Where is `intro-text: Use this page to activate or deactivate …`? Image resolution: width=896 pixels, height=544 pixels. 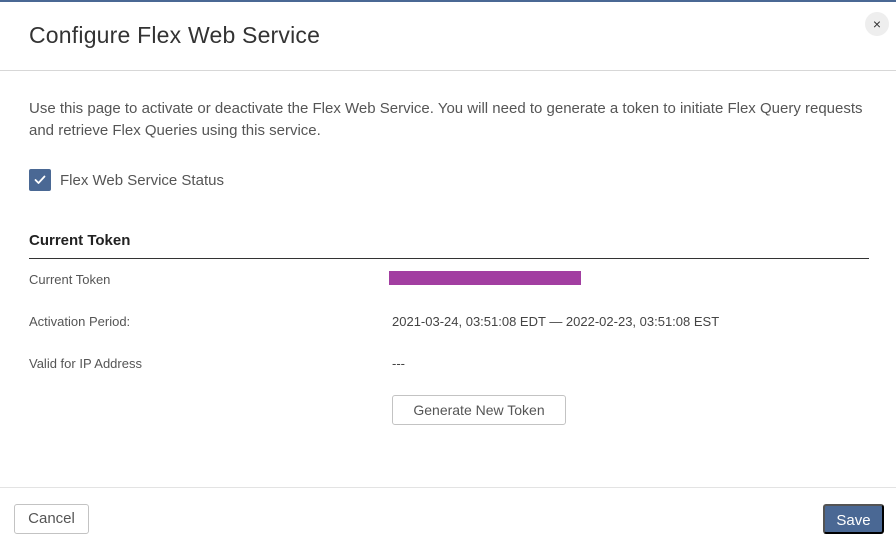
intro-text: Use this page to activate or deactivate … is located at coordinates (446, 119).